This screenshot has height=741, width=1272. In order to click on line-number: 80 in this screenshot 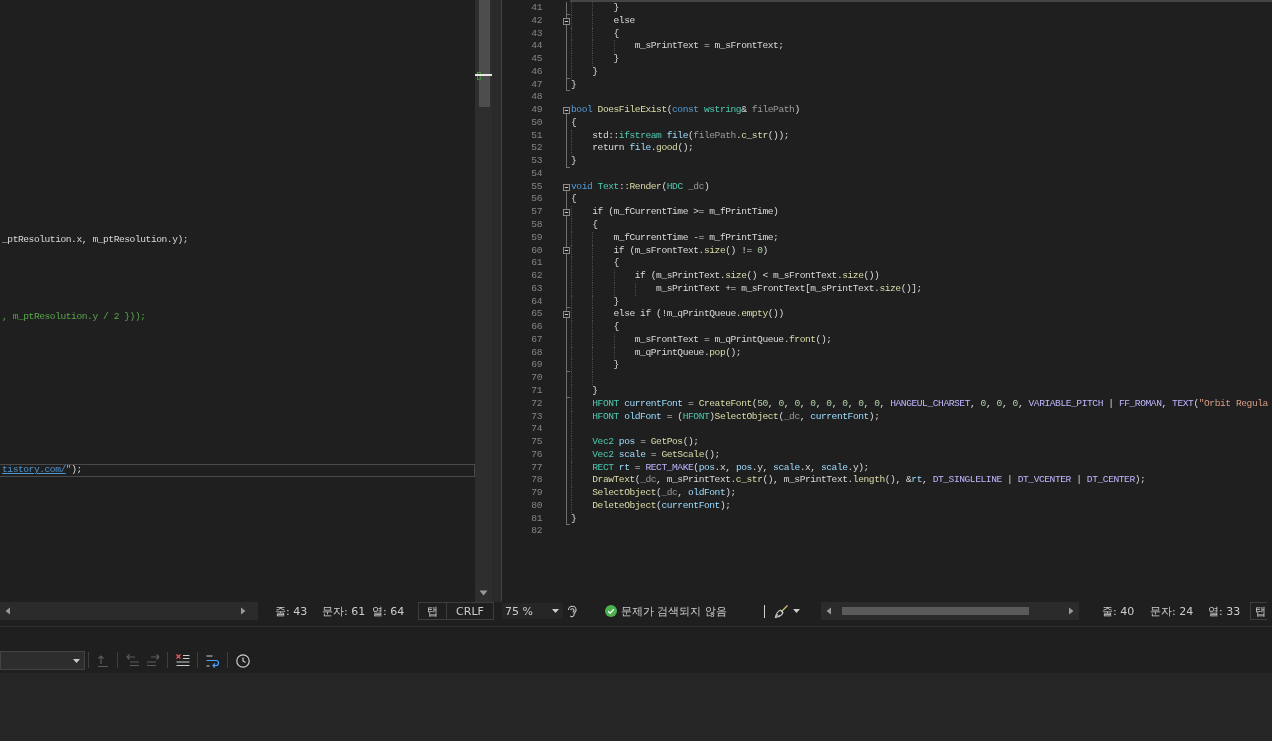, I will do `click(536, 505)`.